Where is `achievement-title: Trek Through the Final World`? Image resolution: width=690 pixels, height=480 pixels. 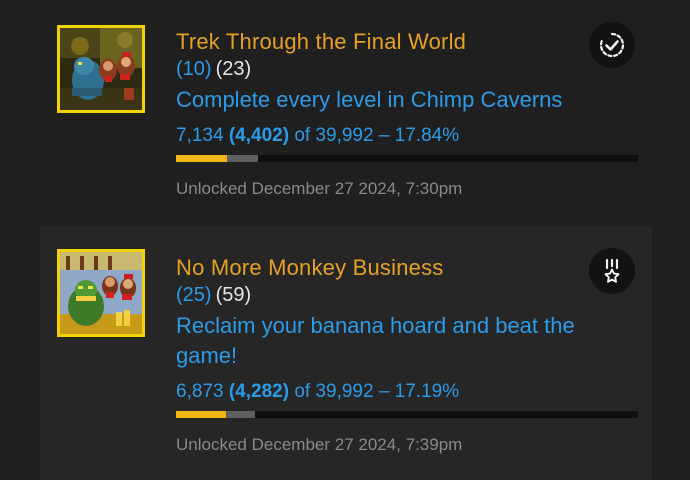 achievement-title: Trek Through the Final World is located at coordinates (409, 42).